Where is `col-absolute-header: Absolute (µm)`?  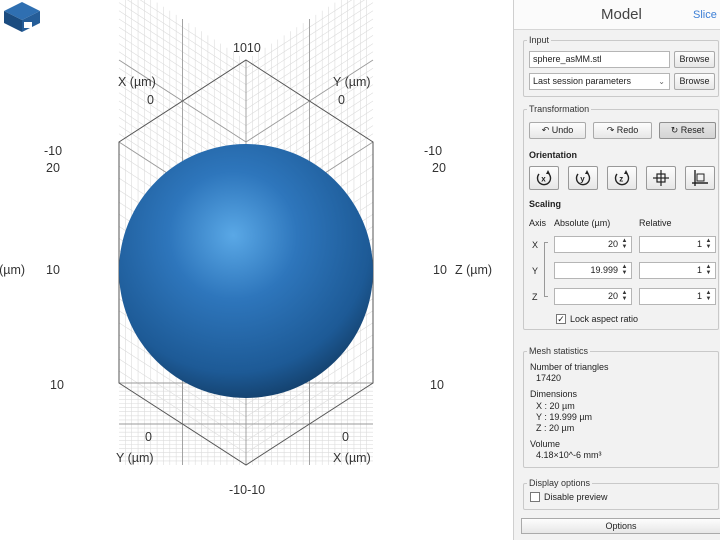 col-absolute-header: Absolute (µm) is located at coordinates (582, 223).